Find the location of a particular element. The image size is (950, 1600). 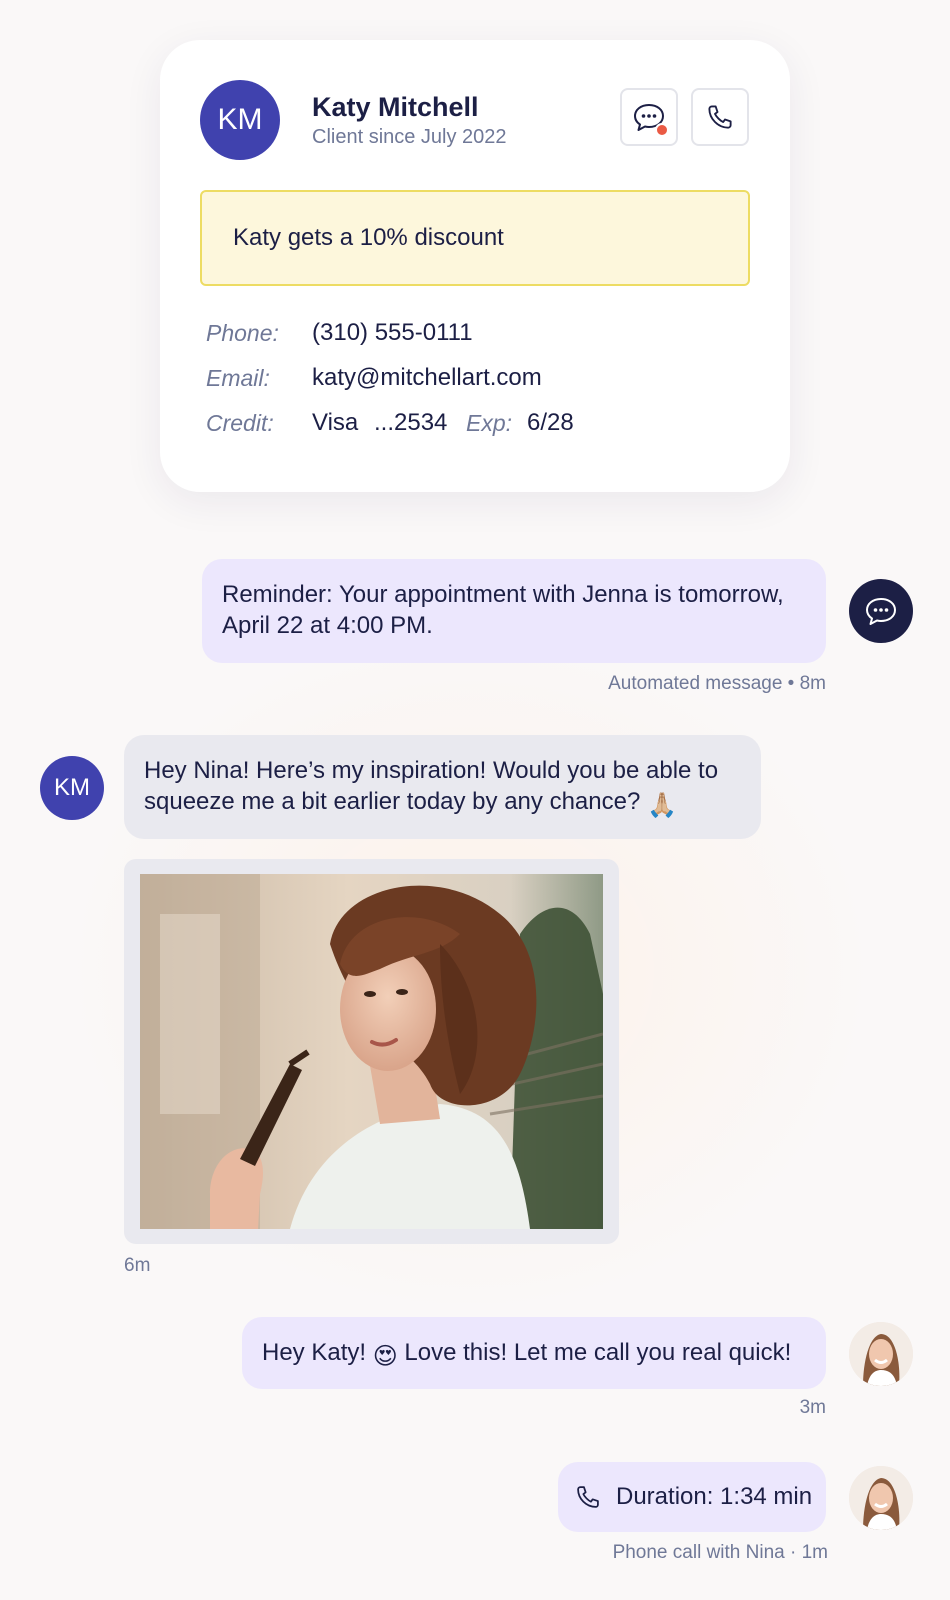

exp-label: Exp: is located at coordinates (489, 423).